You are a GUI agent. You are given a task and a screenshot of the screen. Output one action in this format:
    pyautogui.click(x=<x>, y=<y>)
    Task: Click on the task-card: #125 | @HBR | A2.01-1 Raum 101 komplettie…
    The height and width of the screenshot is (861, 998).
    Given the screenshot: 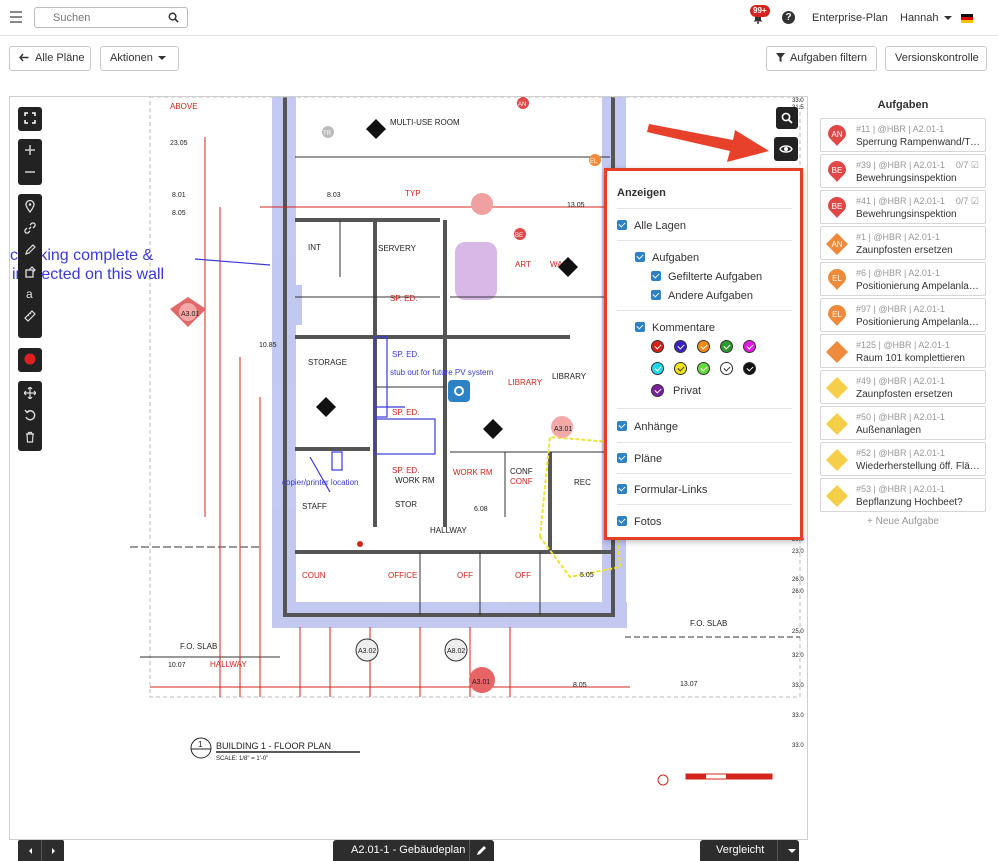 What is the action you would take?
    pyautogui.click(x=903, y=351)
    